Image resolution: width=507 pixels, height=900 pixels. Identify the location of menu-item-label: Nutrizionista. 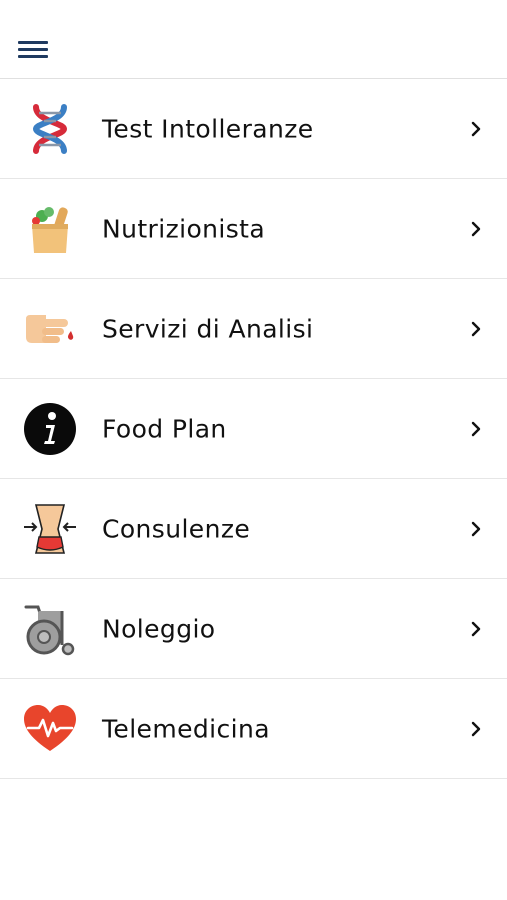
(184, 228).